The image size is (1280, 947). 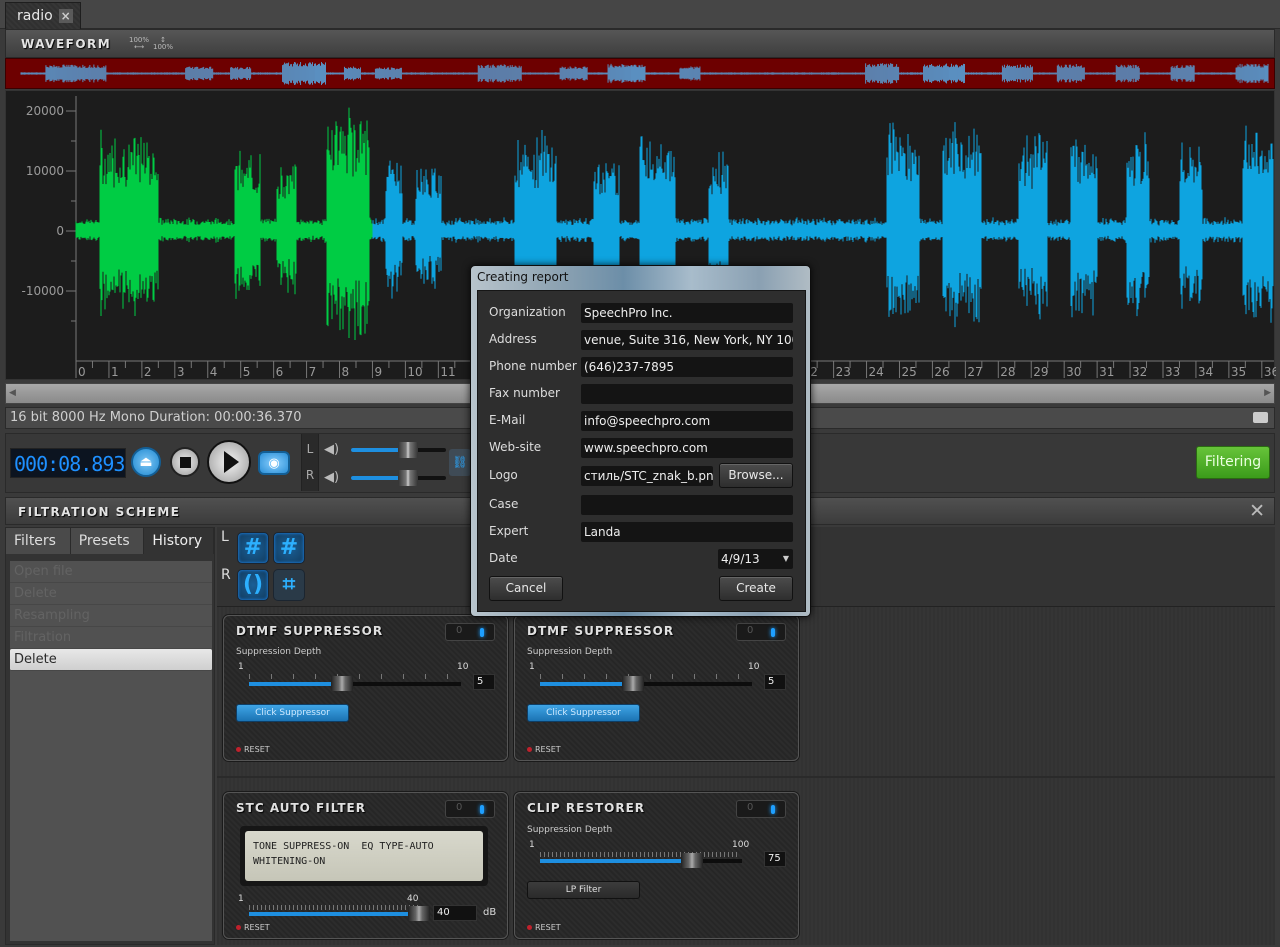 What do you see at coordinates (515, 447) in the screenshot?
I see `field-label: Web-site` at bounding box center [515, 447].